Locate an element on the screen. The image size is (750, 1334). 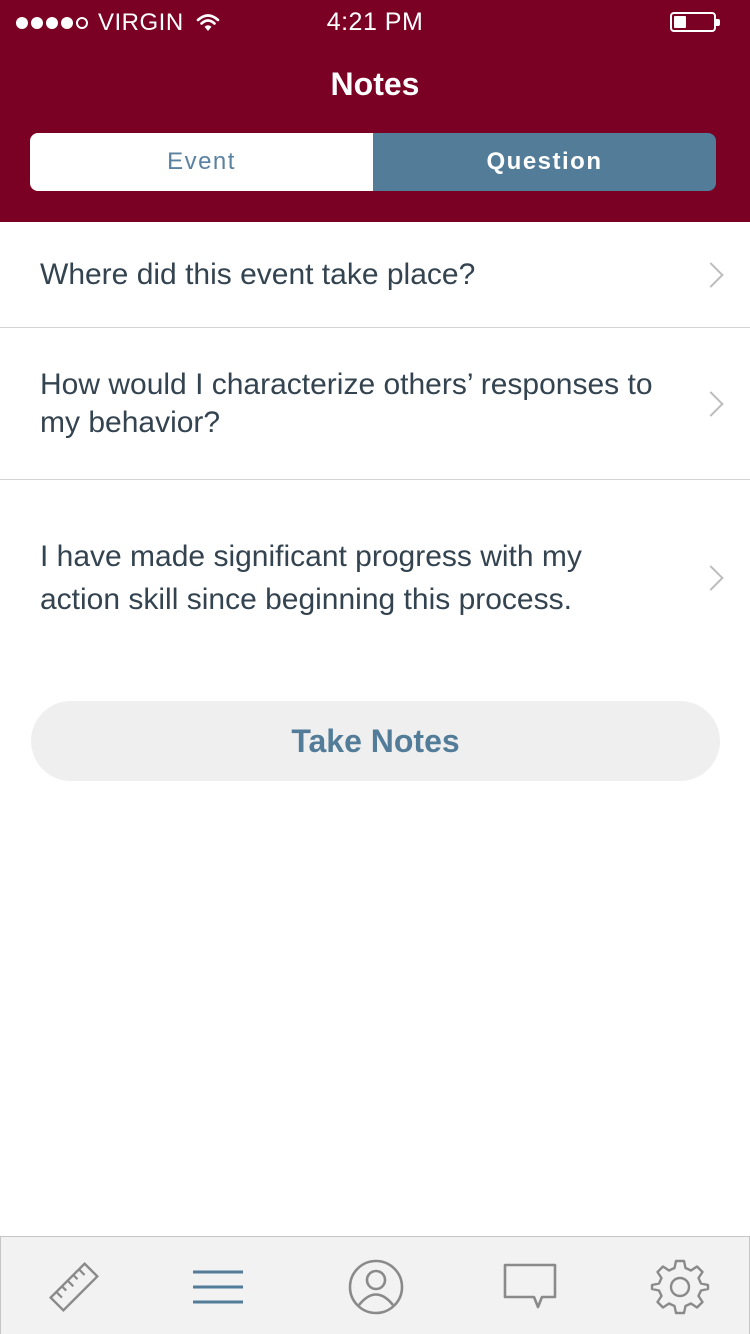
tab-ruler is located at coordinates (74, 1287).